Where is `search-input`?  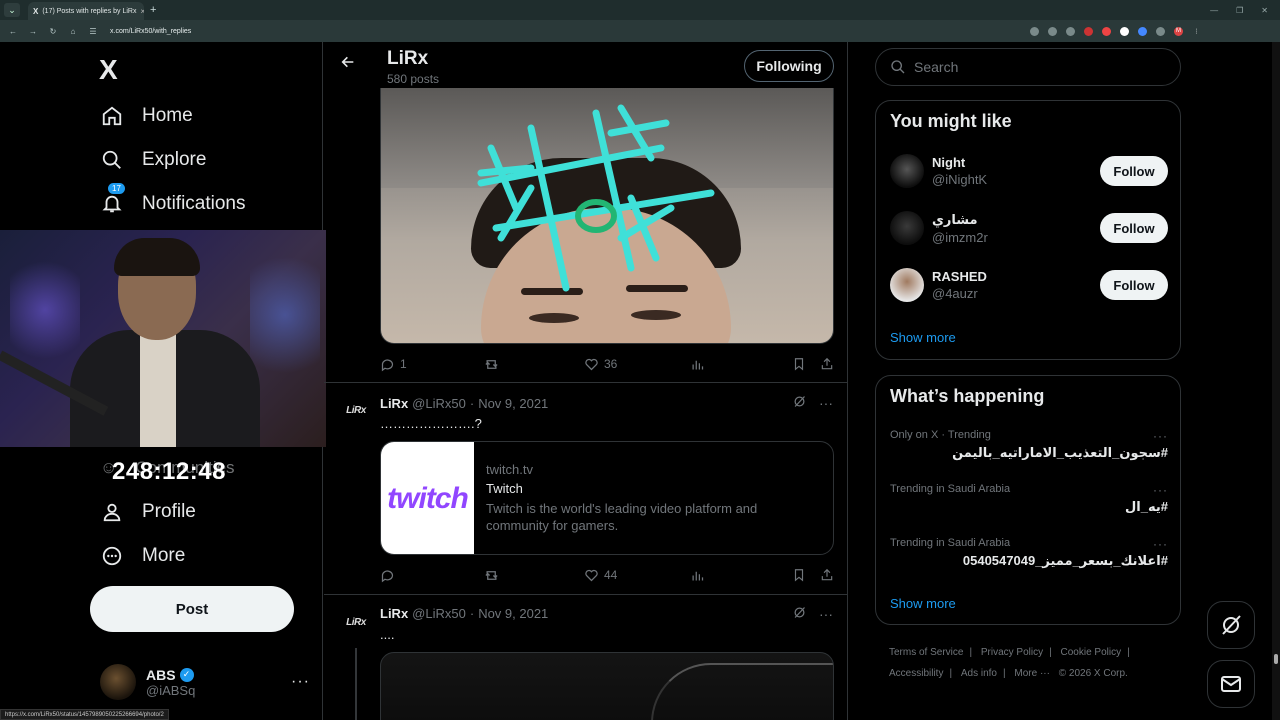
search-input is located at coordinates (1034, 67).